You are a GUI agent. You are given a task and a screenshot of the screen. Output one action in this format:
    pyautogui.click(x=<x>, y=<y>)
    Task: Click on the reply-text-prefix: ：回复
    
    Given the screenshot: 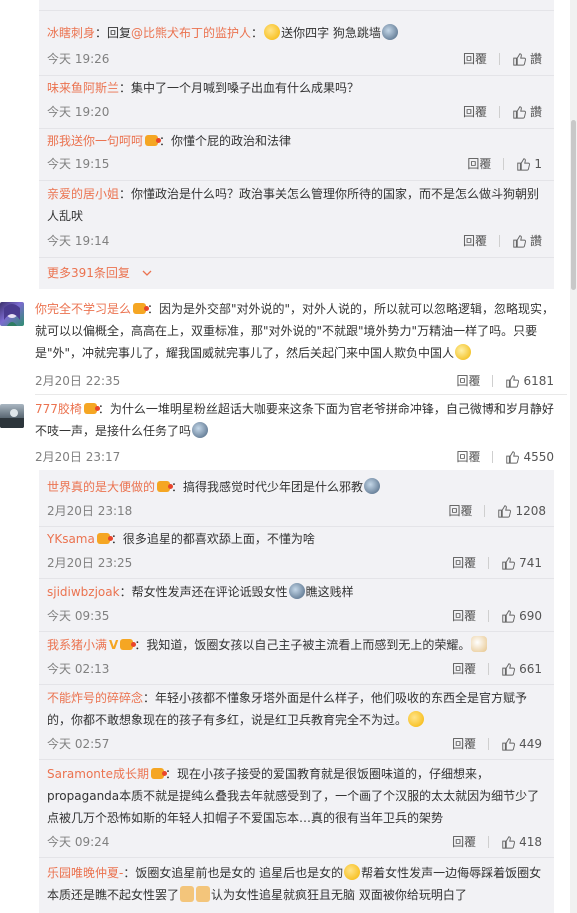 What is the action you would take?
    pyautogui.click(x=113, y=33)
    